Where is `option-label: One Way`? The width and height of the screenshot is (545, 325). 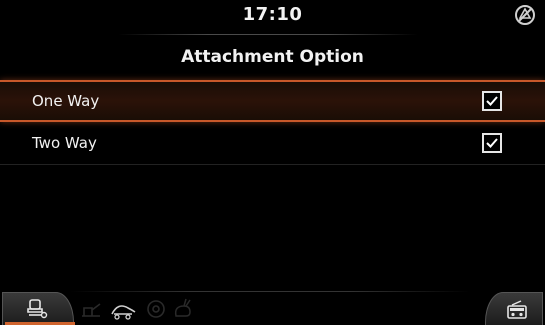
option-label: One Way is located at coordinates (66, 101).